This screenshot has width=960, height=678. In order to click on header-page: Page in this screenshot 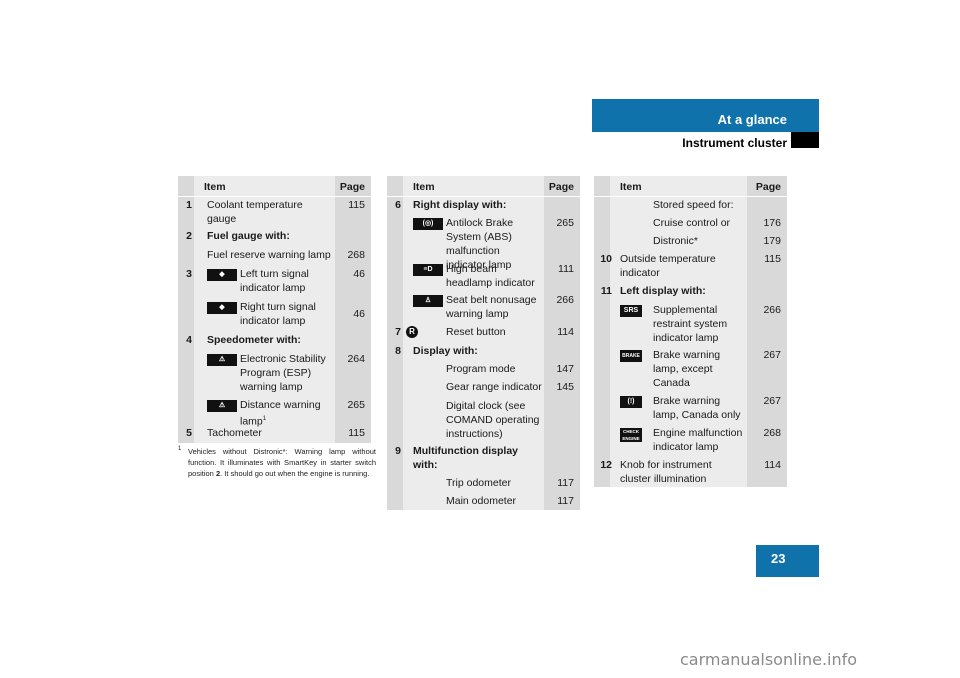, I will do `click(352, 187)`.